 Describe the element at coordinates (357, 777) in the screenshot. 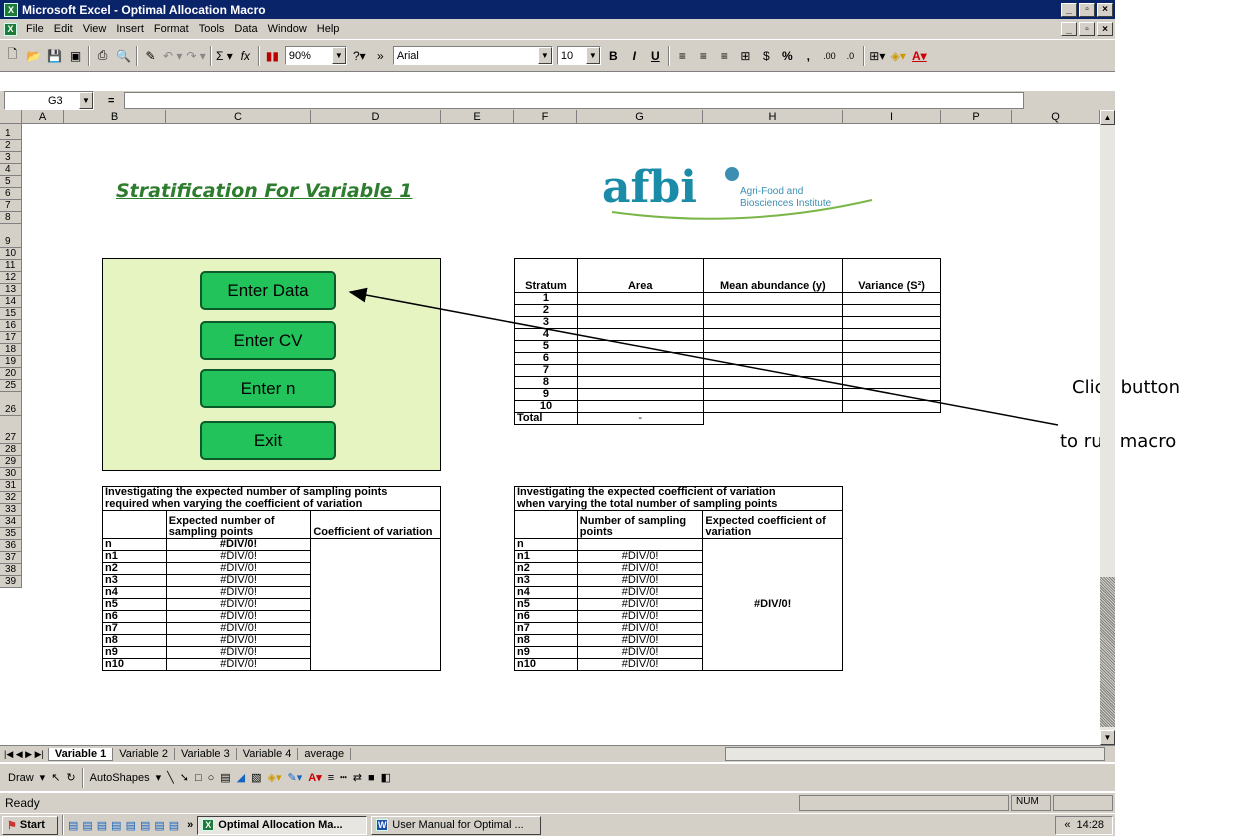

I see `arrow-style-icon: ⇄` at that location.